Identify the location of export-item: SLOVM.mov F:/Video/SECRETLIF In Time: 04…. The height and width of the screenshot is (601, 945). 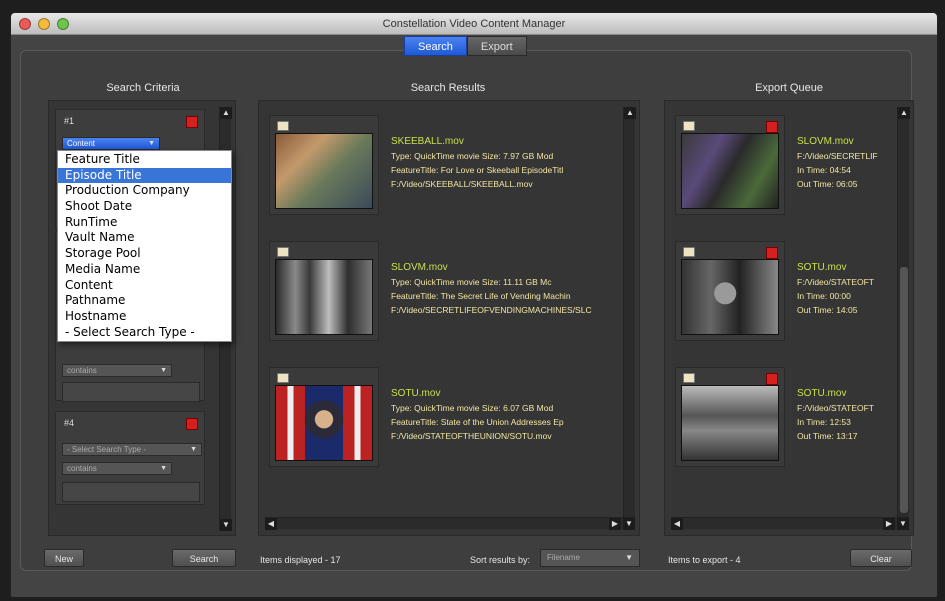
(790, 172).